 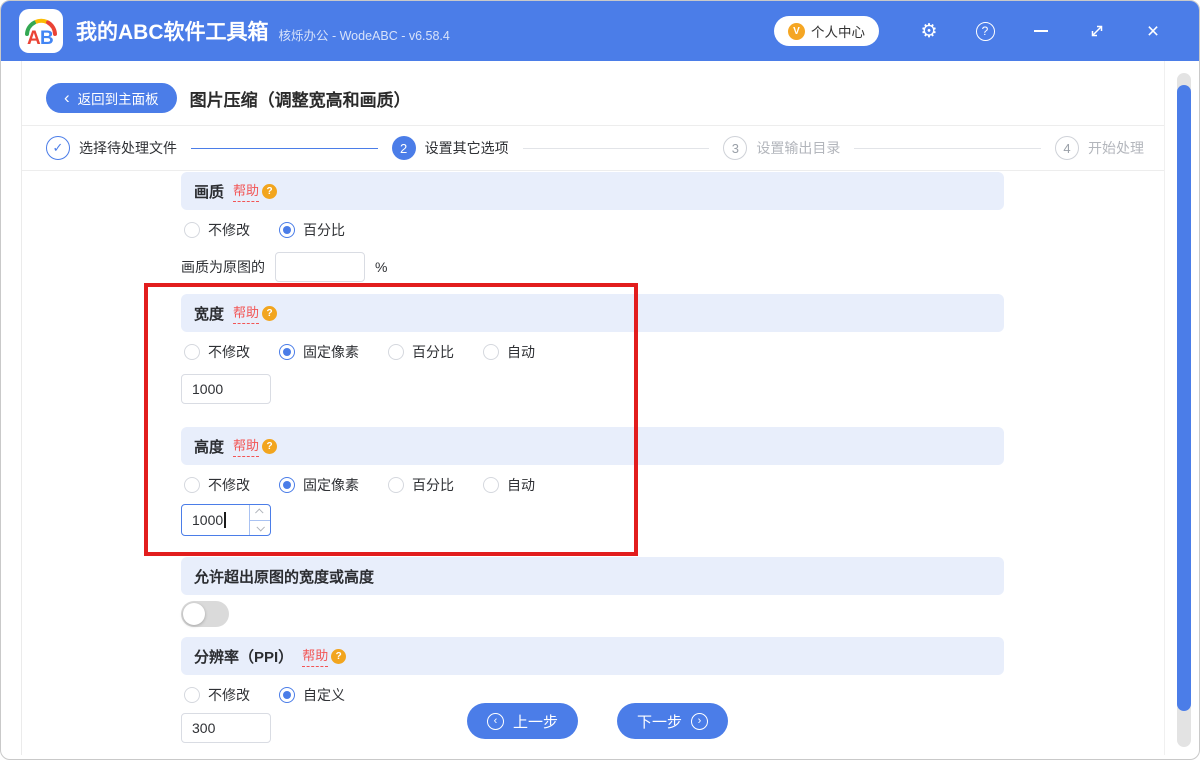 What do you see at coordinates (509, 485) in the screenshot?
I see `height-option-auto: 自动` at bounding box center [509, 485].